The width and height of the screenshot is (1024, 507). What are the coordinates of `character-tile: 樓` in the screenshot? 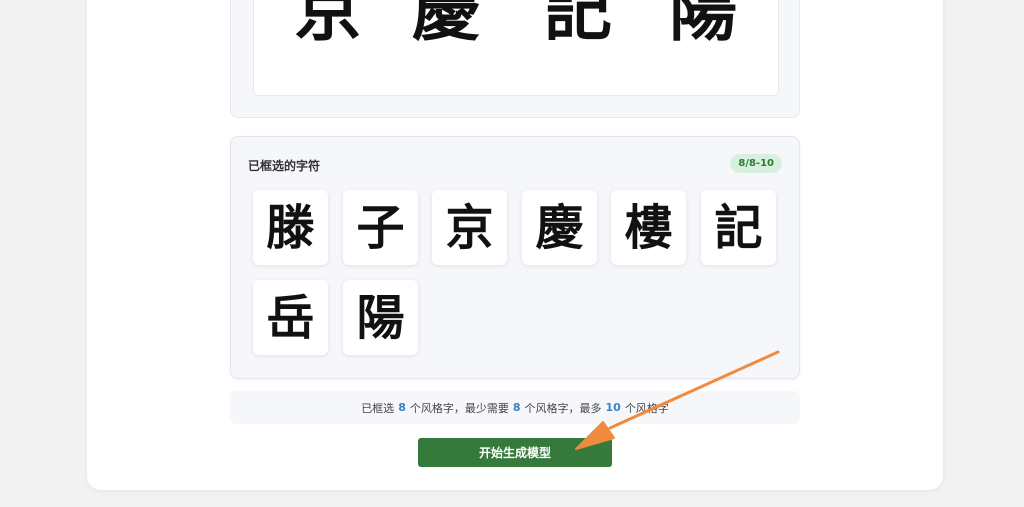 It's located at (648, 227).